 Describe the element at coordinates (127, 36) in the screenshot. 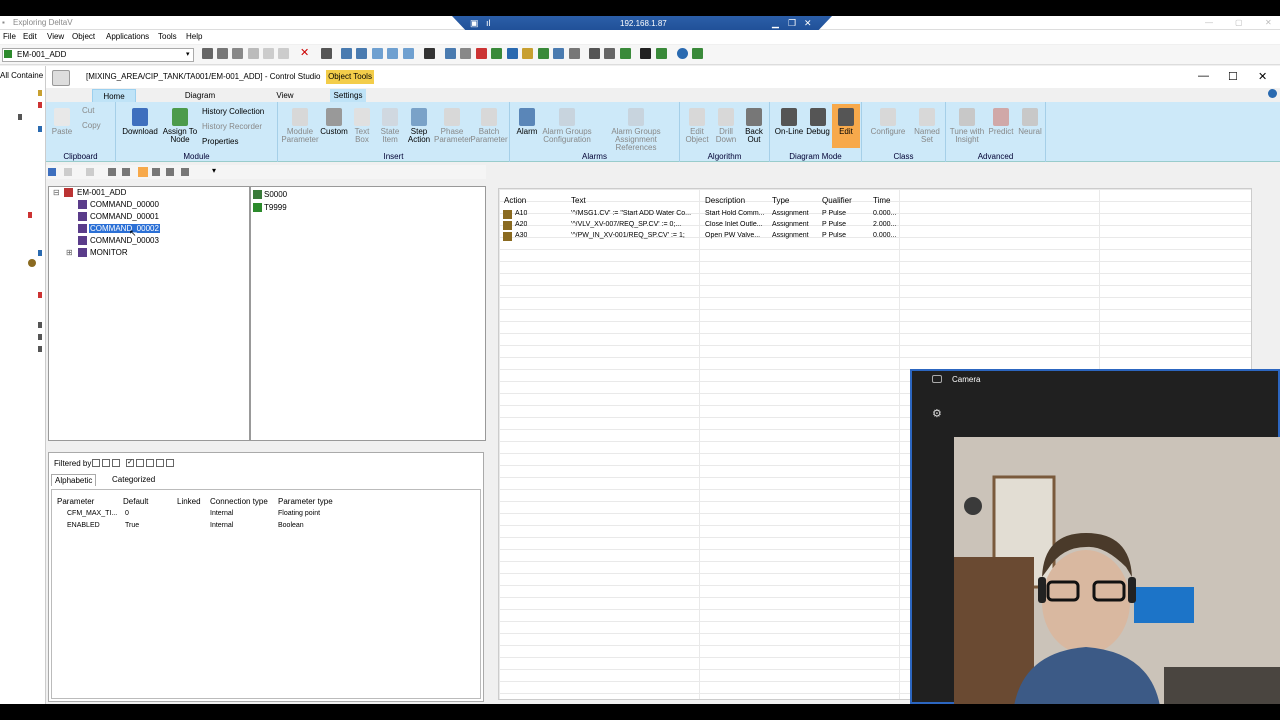

I see `menu-applications: Applications` at that location.